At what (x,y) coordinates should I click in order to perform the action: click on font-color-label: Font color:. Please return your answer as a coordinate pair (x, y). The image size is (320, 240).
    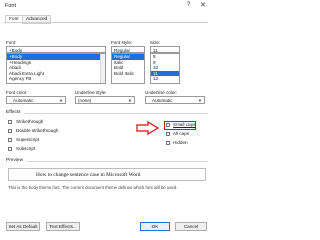
    Looking at the image, I should click on (17, 92).